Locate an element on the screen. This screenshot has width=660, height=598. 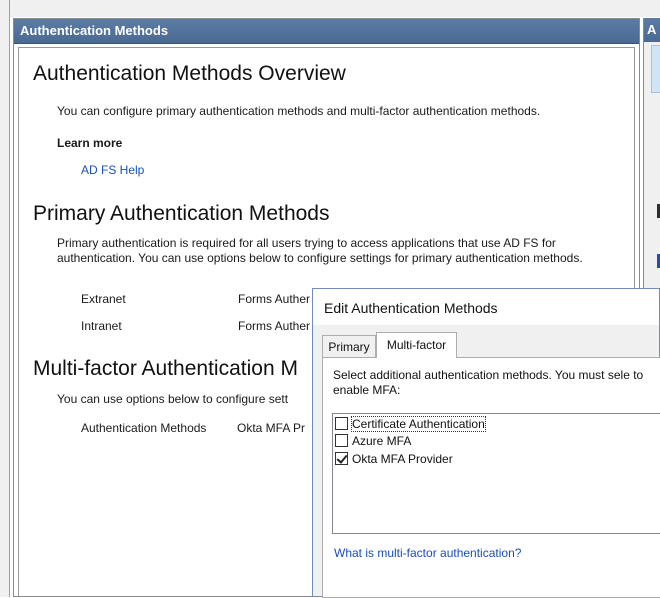
list-item-label: Okta MFA Provider is located at coordinates (402, 458).